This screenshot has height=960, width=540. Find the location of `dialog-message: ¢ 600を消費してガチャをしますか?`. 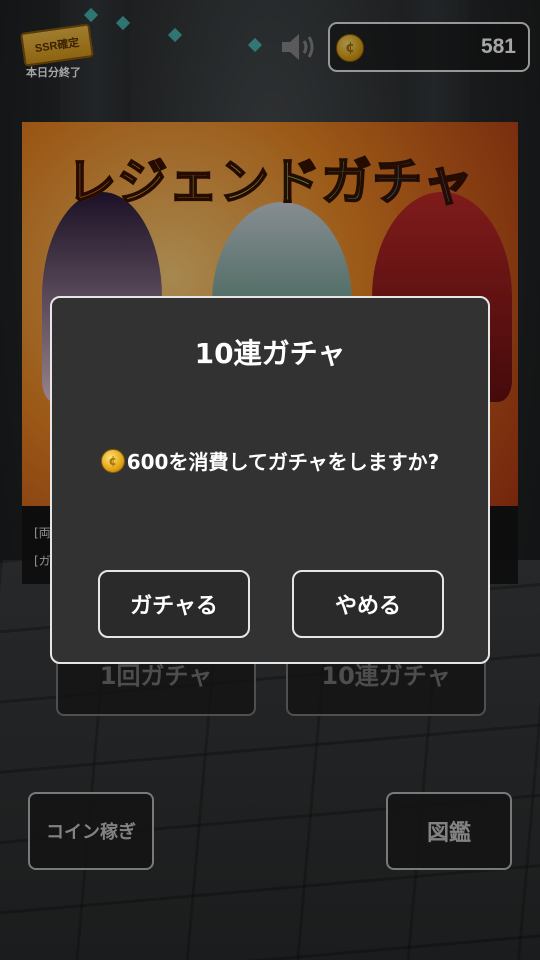

dialog-message: ¢ 600を消費してガチャをしますか? is located at coordinates (270, 460).